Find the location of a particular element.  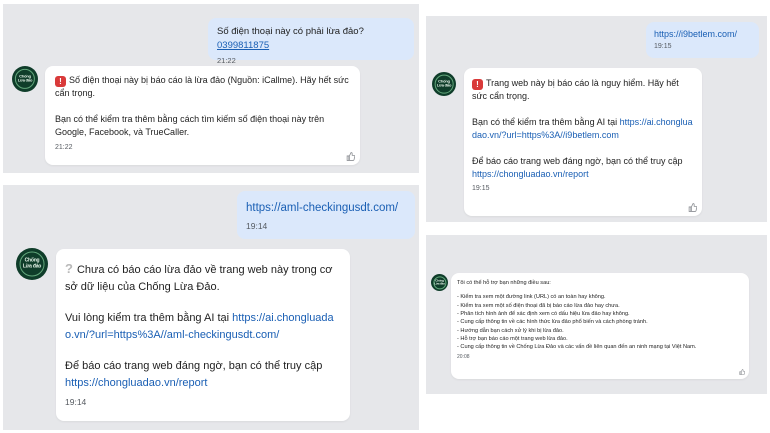

message-time: 20:08 is located at coordinates (463, 356).